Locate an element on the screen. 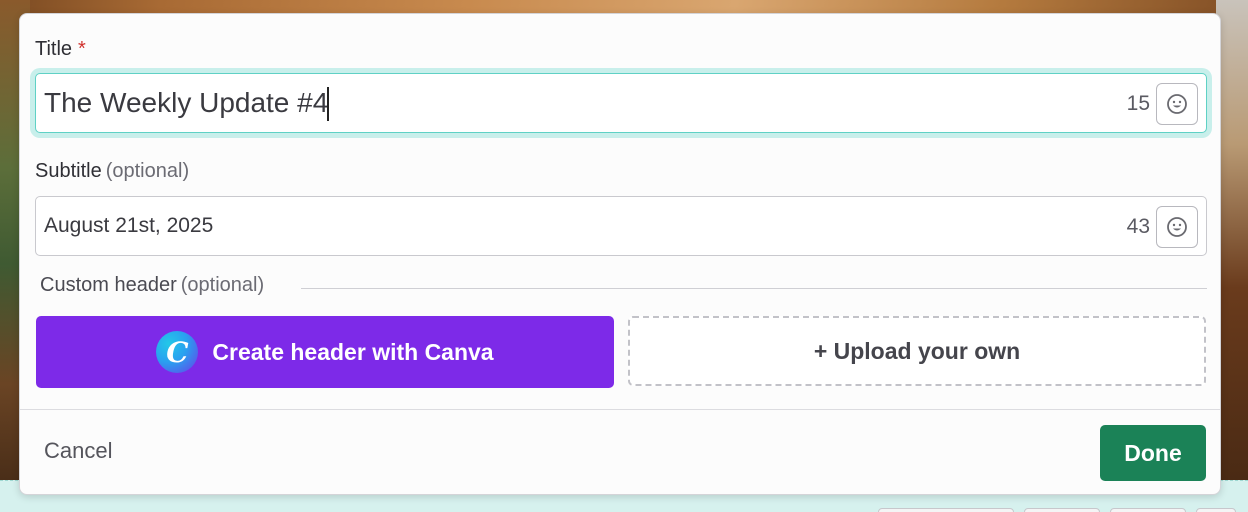  canva-button-label: Create header with Canva is located at coordinates (353, 351).